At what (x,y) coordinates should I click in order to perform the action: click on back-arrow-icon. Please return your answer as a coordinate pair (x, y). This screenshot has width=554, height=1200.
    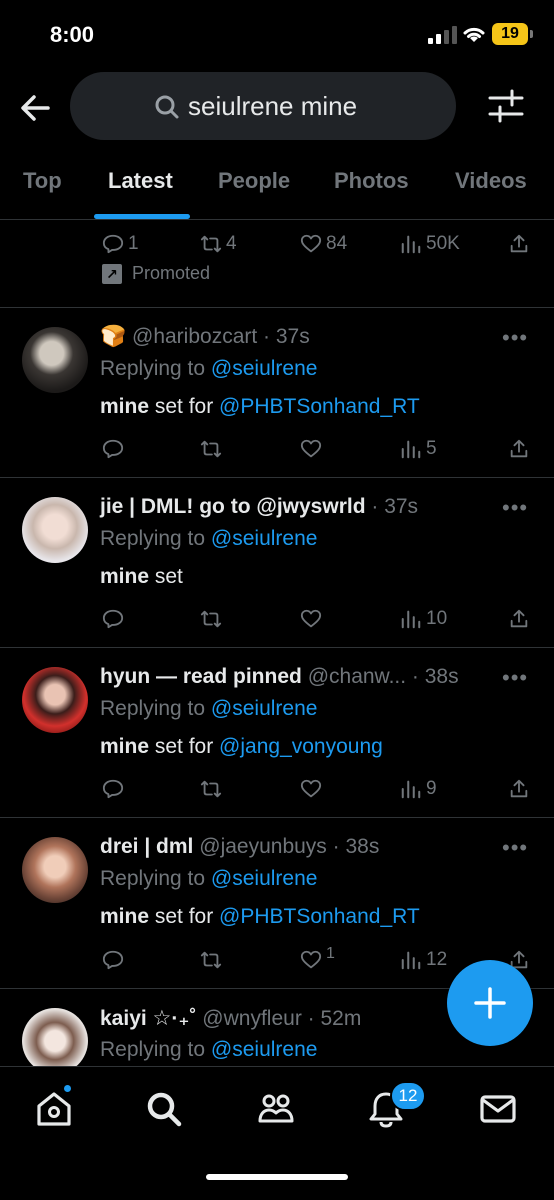
    Looking at the image, I should click on (36, 108).